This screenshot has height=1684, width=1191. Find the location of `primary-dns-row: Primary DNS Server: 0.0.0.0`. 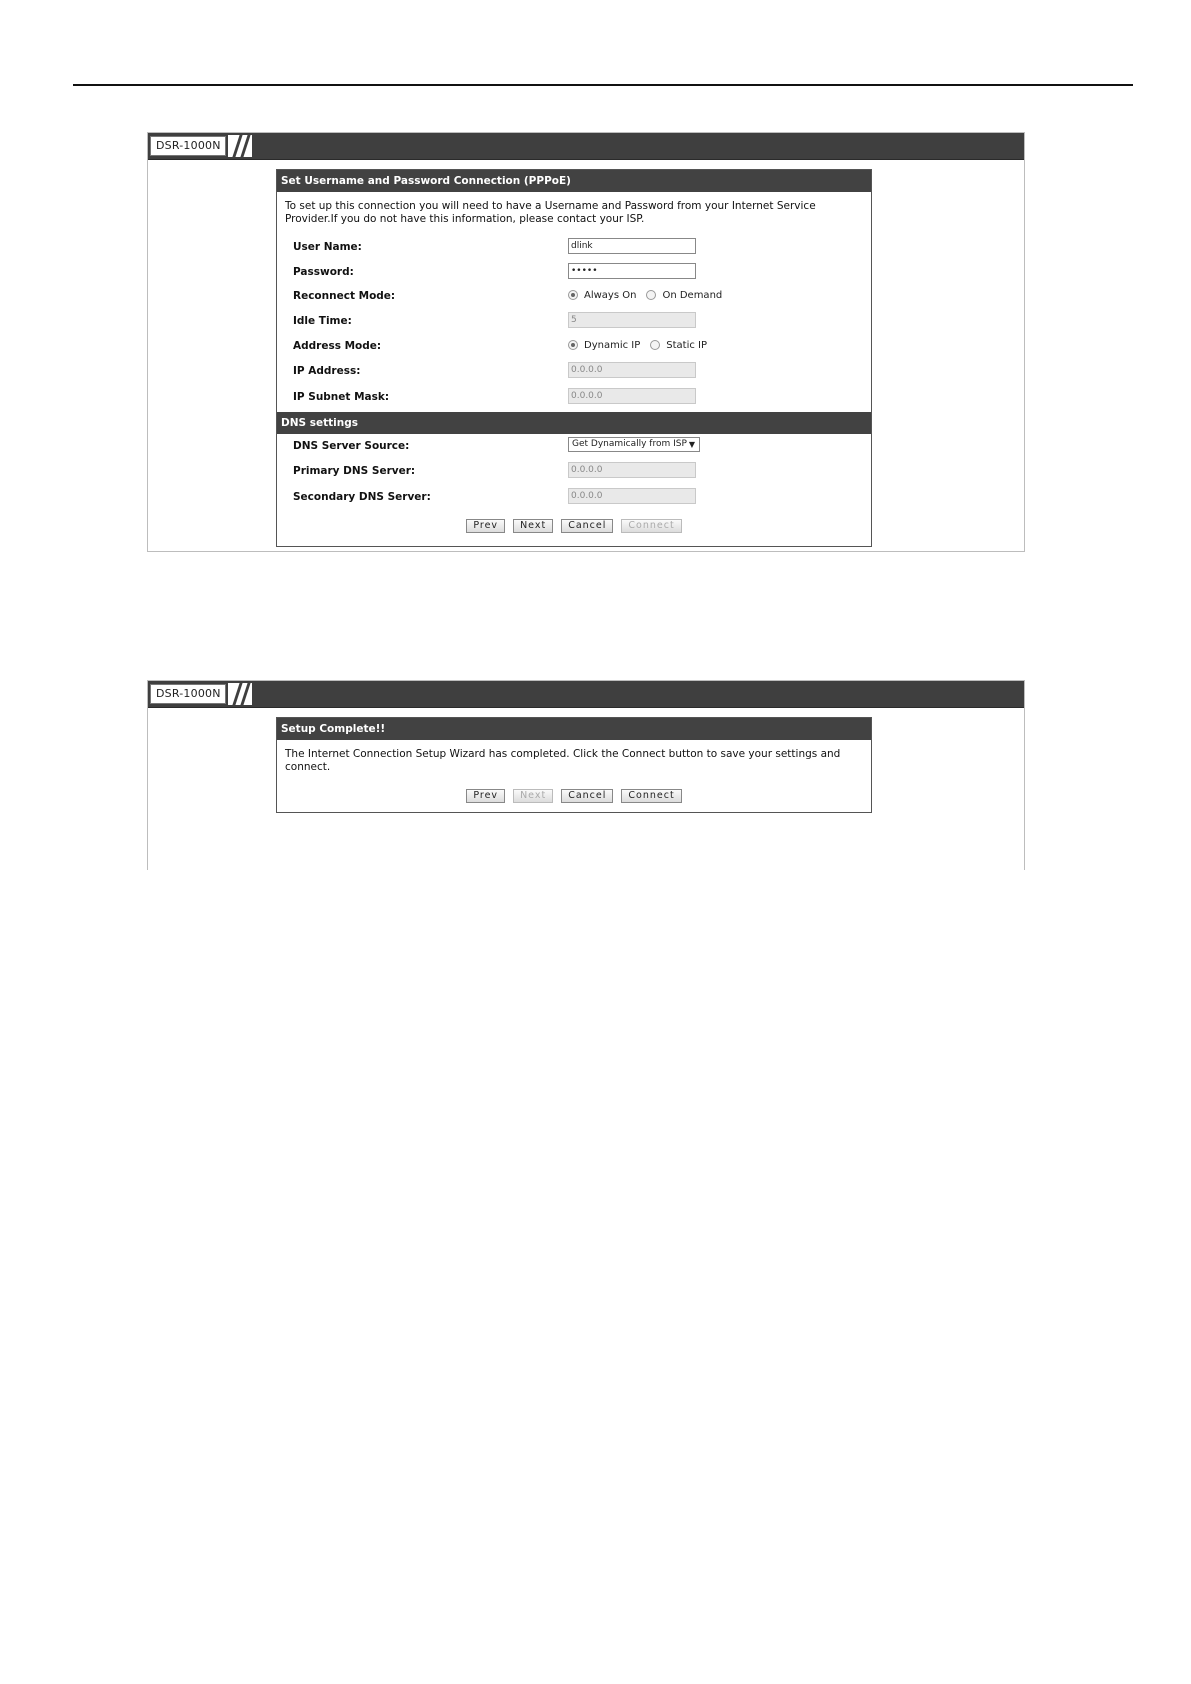

primary-dns-row: Primary DNS Server: 0.0.0.0 is located at coordinates (582, 472).